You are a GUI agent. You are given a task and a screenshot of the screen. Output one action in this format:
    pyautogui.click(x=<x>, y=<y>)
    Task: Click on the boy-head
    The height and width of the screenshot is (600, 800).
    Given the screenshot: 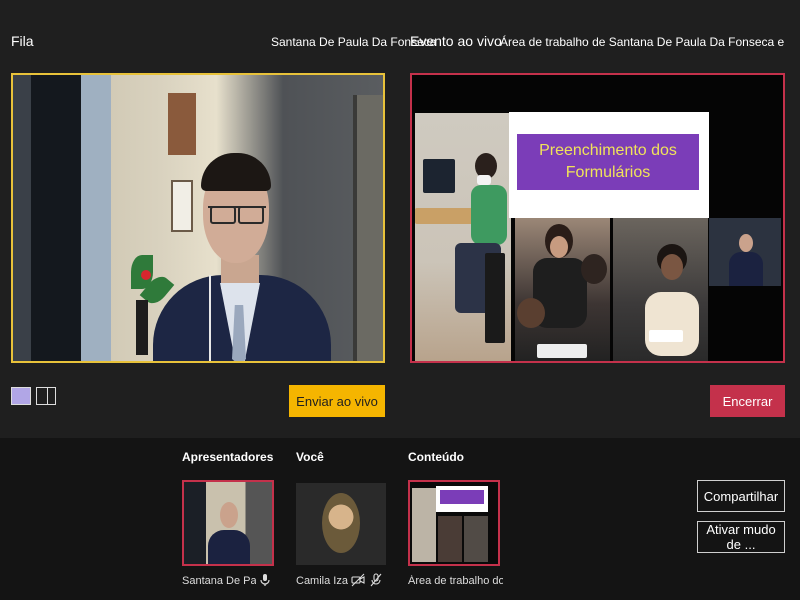 What is the action you would take?
    pyautogui.click(x=594, y=269)
    